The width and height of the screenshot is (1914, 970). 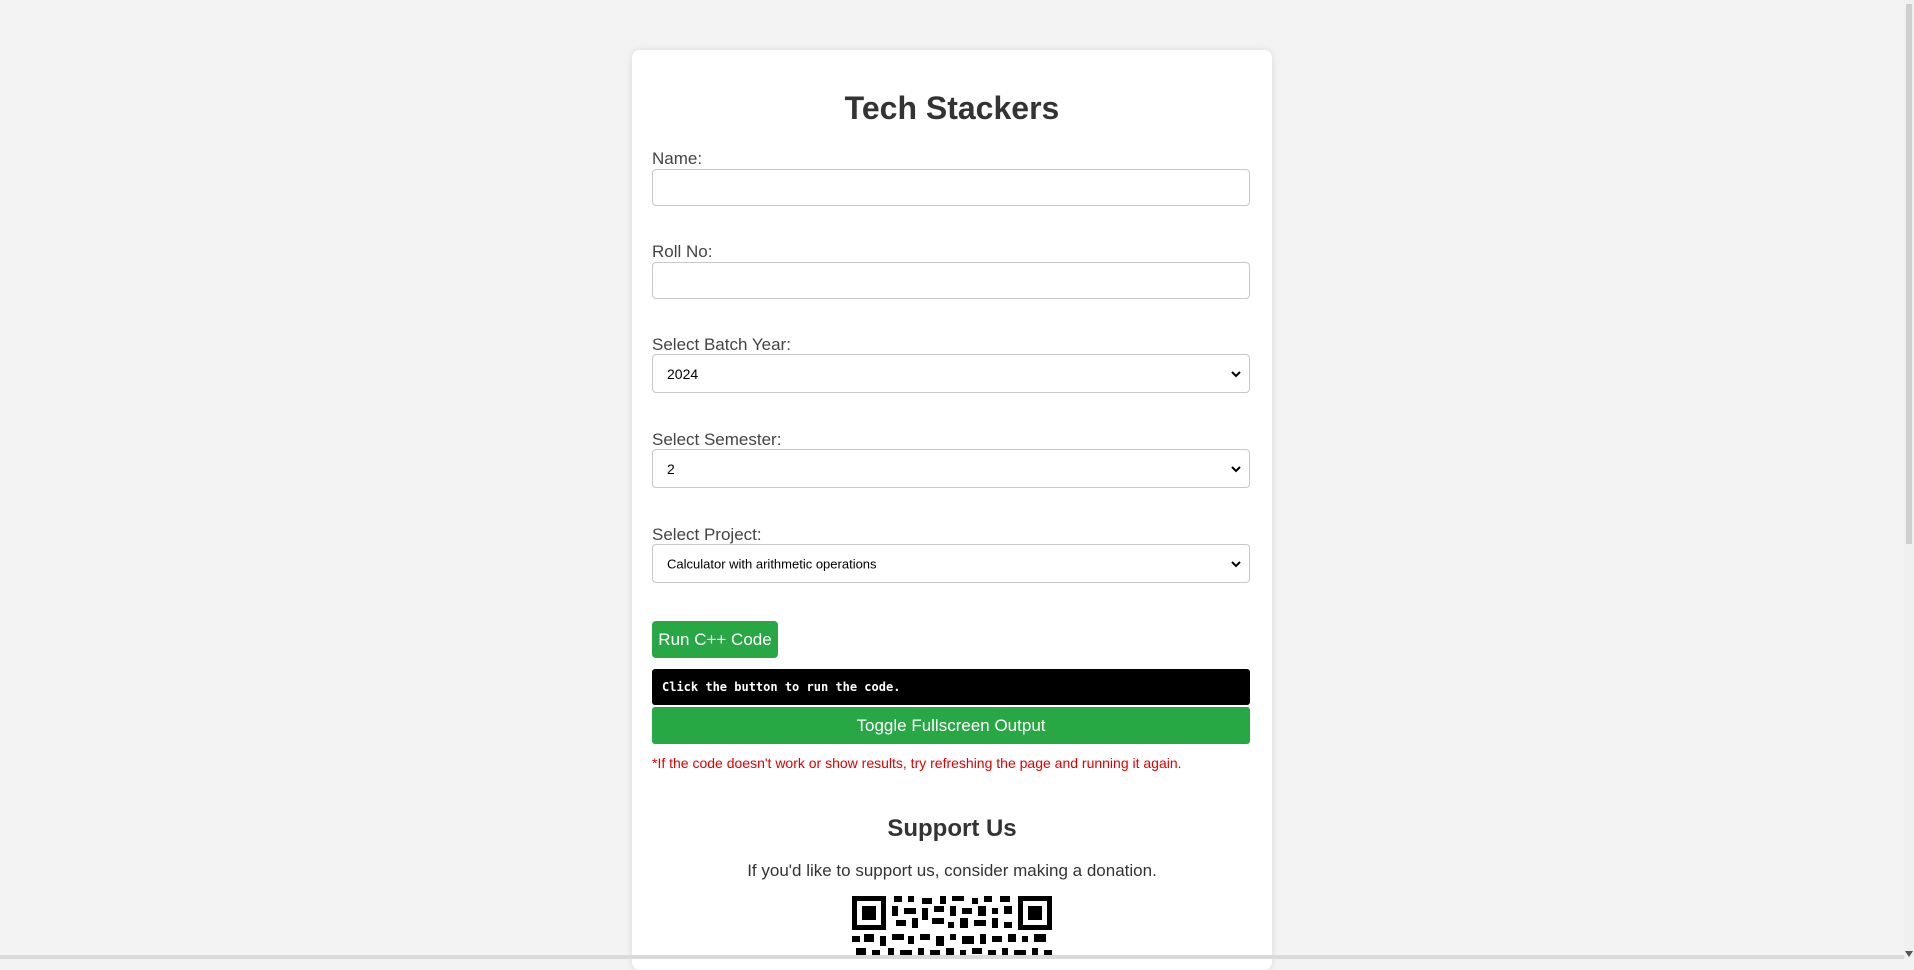 What do you see at coordinates (951, 687) in the screenshot?
I see `code-output: Click the button to run the code.` at bounding box center [951, 687].